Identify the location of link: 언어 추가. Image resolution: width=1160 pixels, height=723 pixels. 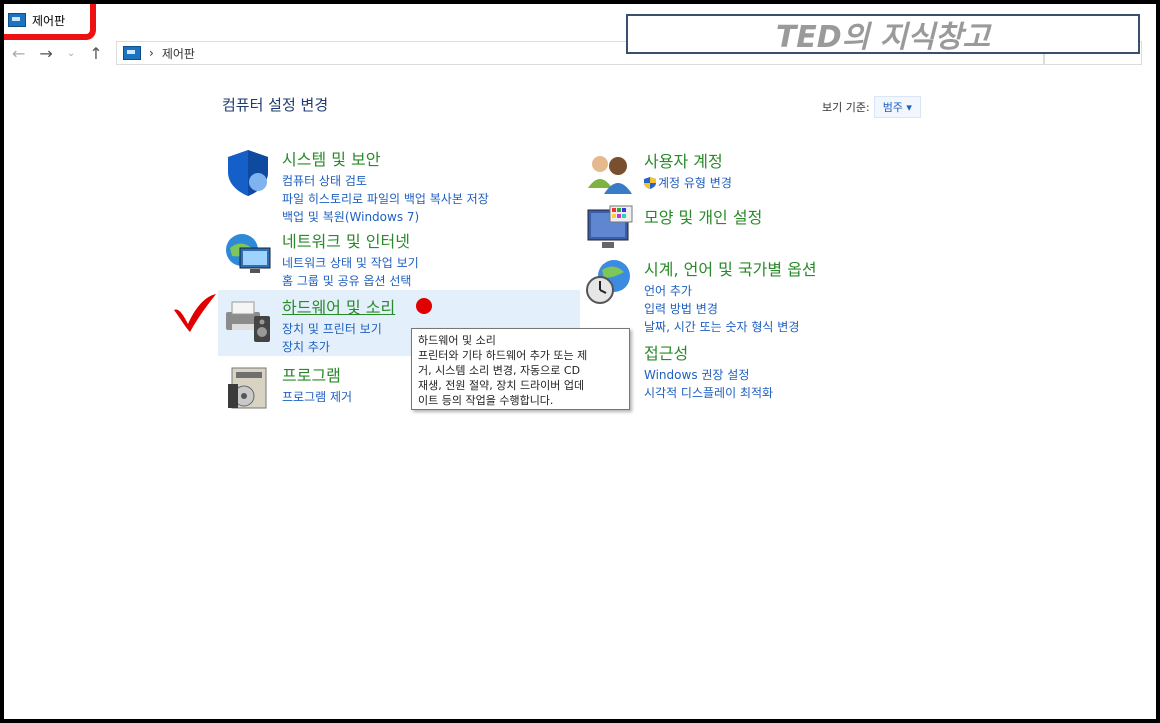
(730, 291).